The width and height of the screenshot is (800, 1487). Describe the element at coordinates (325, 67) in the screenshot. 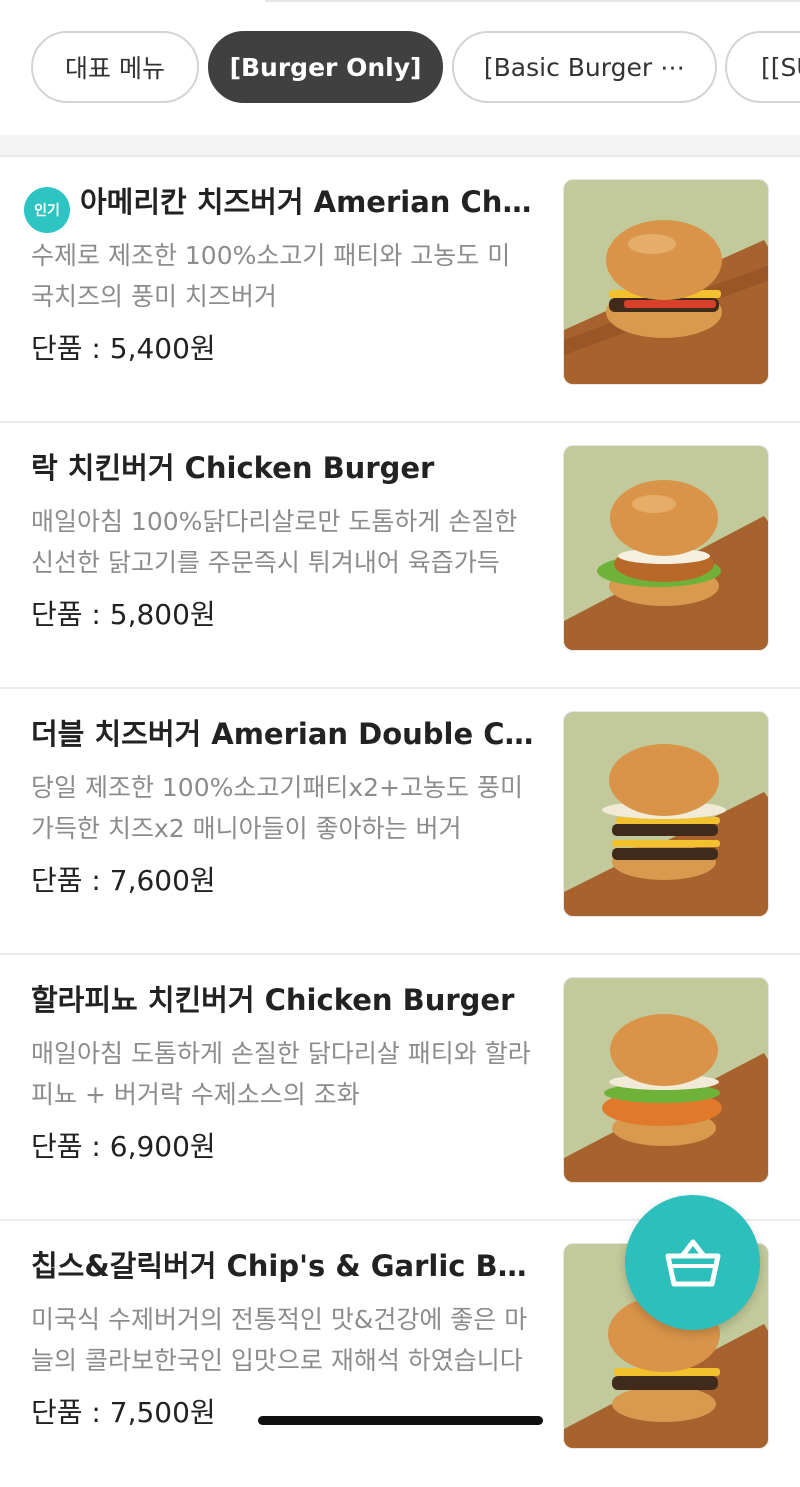

I see `tab-burger-only: [Burger Only]` at that location.